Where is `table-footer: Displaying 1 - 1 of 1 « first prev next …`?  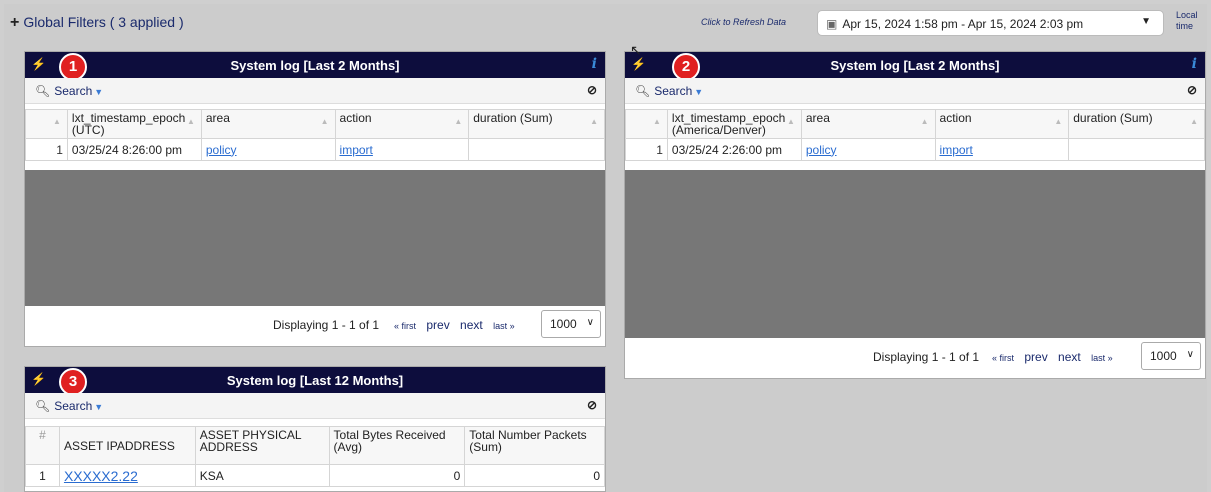
table-footer: Displaying 1 - 1 of 1 « first prev next … is located at coordinates (915, 358).